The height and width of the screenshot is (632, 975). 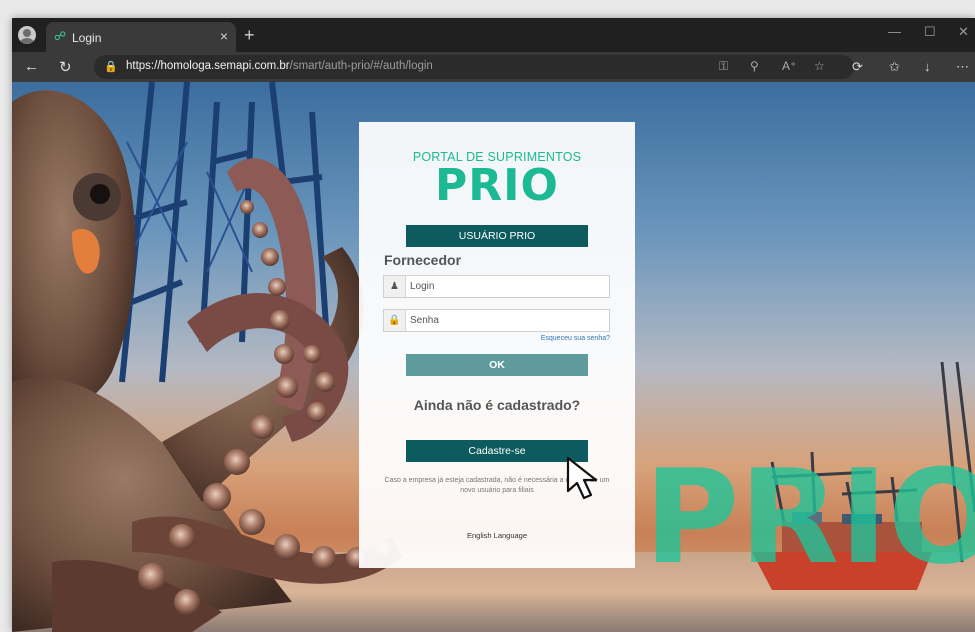 What do you see at coordinates (497, 535) in the screenshot?
I see `english-language-link: English Language` at bounding box center [497, 535].